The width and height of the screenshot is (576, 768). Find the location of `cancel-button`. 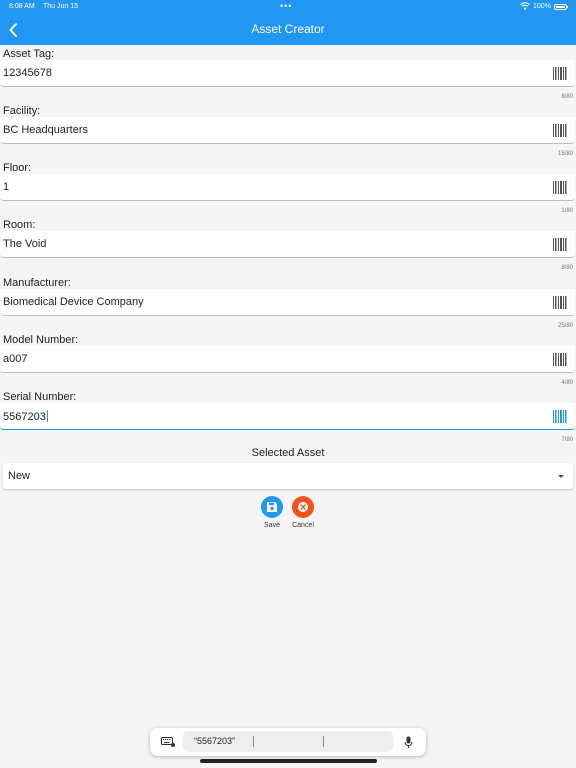

cancel-button is located at coordinates (303, 507).